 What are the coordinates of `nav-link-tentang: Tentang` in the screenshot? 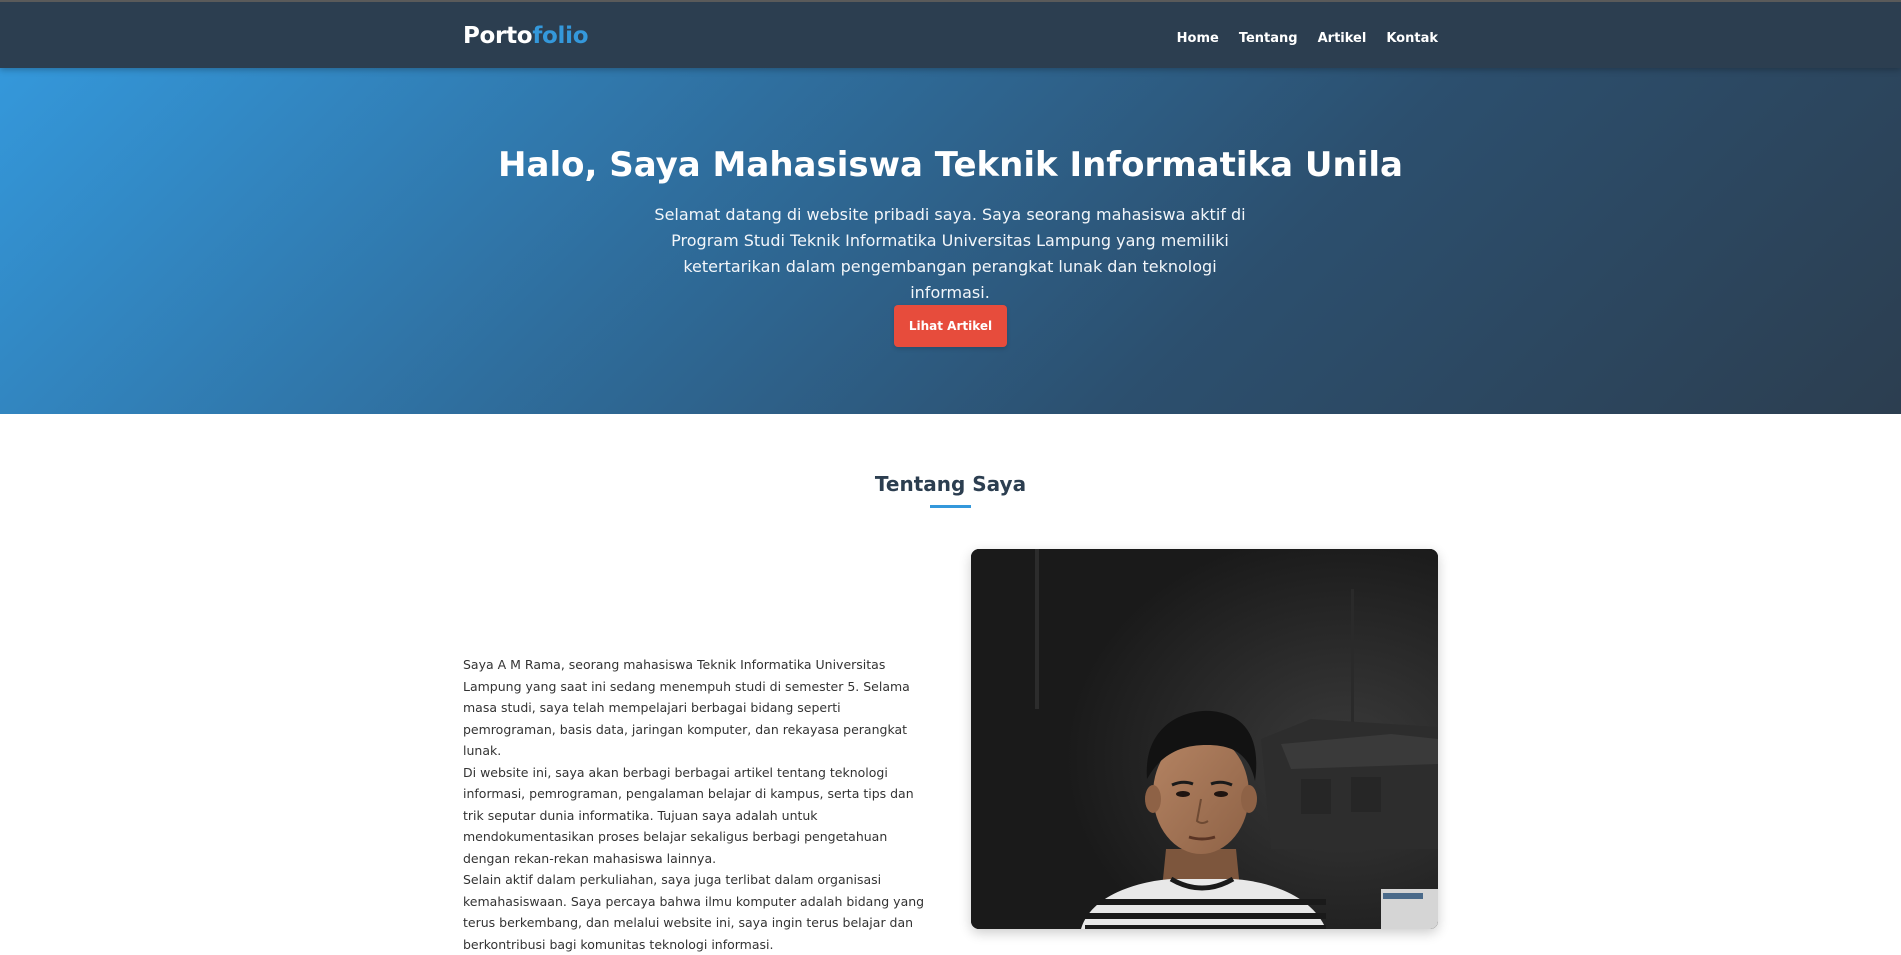 It's located at (1268, 38).